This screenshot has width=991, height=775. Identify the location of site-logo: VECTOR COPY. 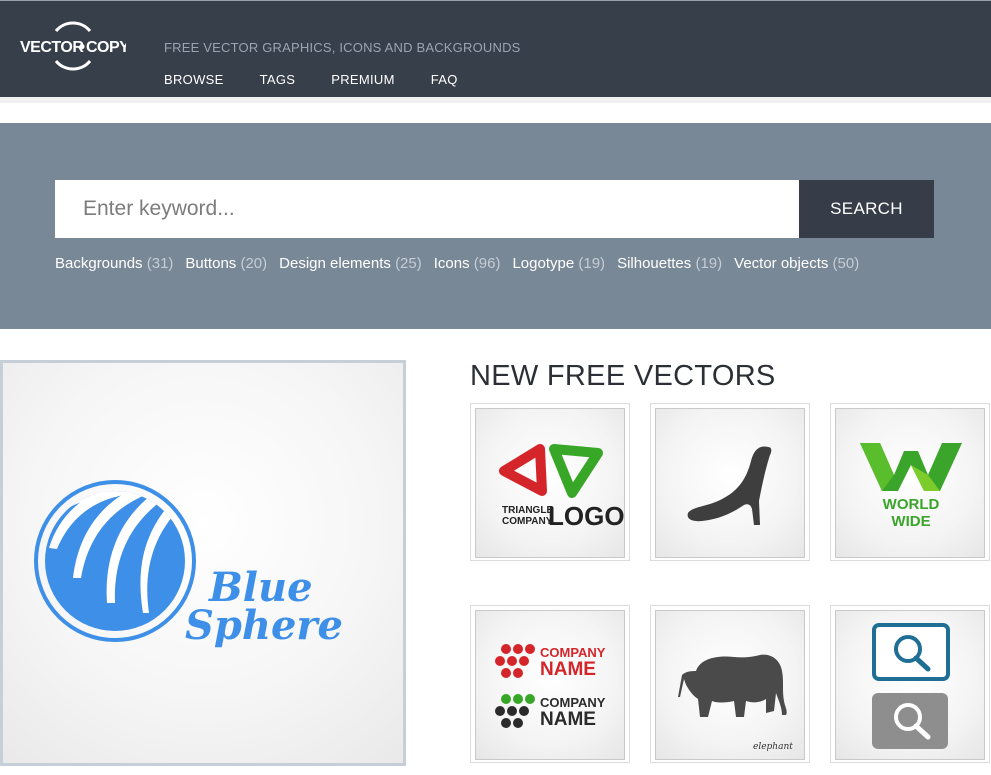
(73, 47).